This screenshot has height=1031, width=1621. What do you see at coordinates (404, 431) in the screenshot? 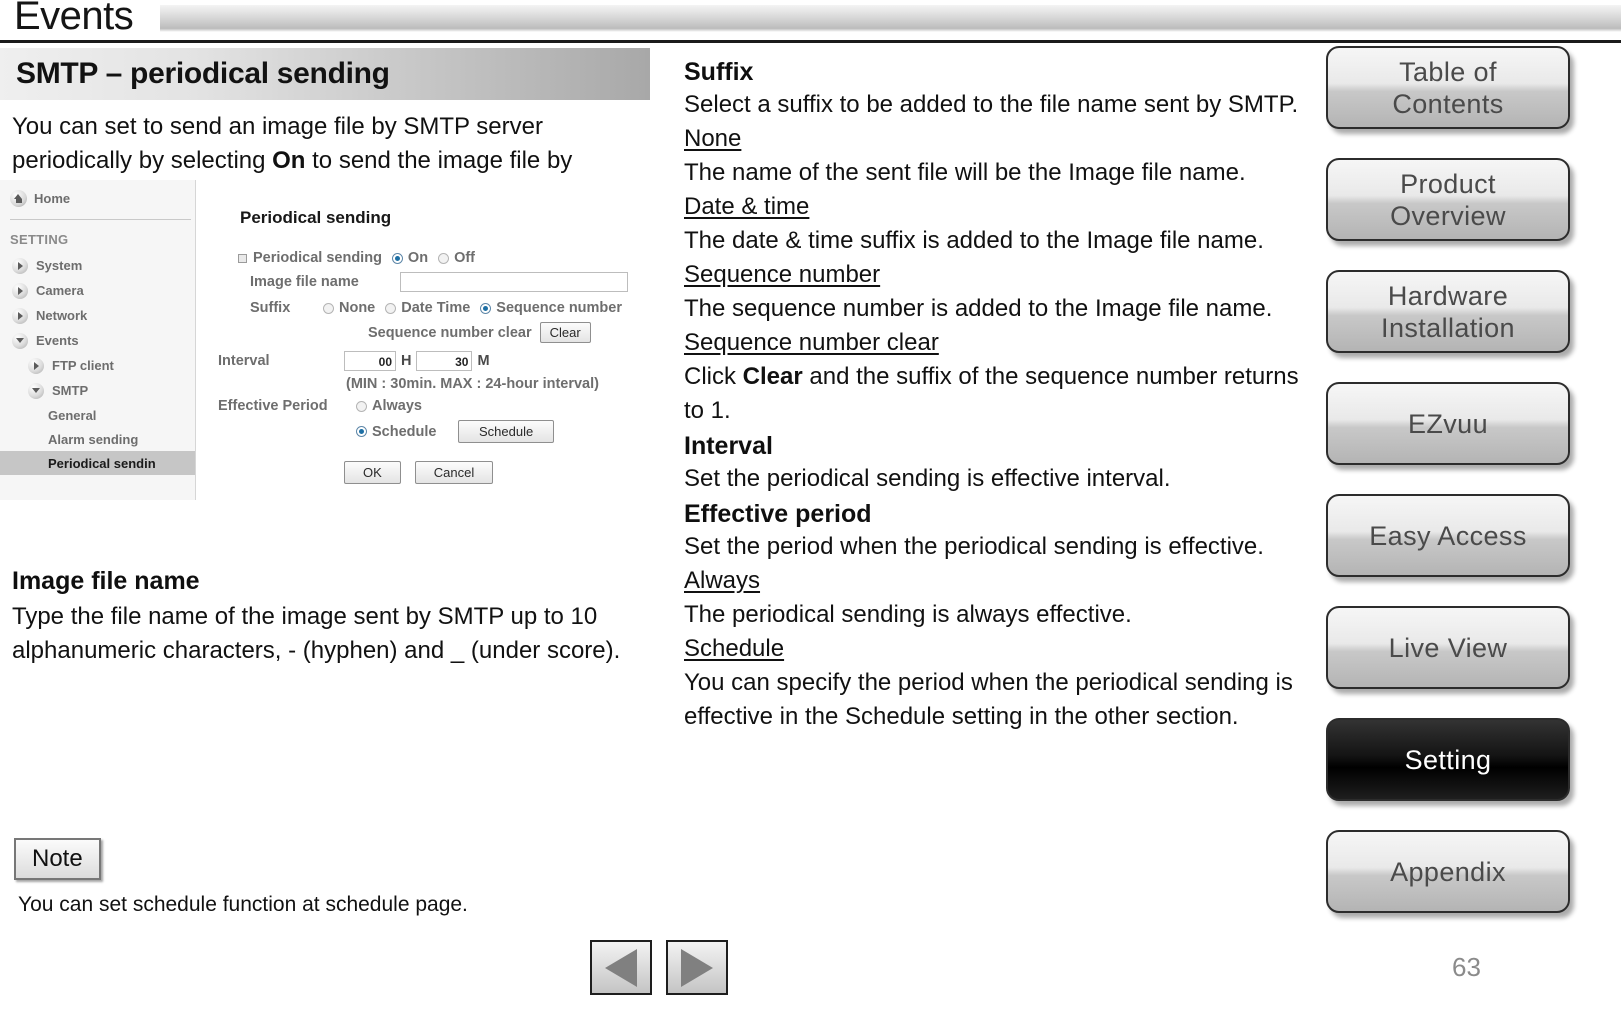
I see `effective-period-schedule-label: Schedule` at bounding box center [404, 431].